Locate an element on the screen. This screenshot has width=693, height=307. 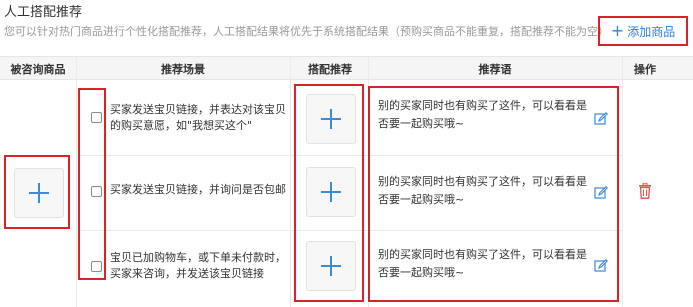
column-header-phrase: 推荐语 is located at coordinates (495, 69).